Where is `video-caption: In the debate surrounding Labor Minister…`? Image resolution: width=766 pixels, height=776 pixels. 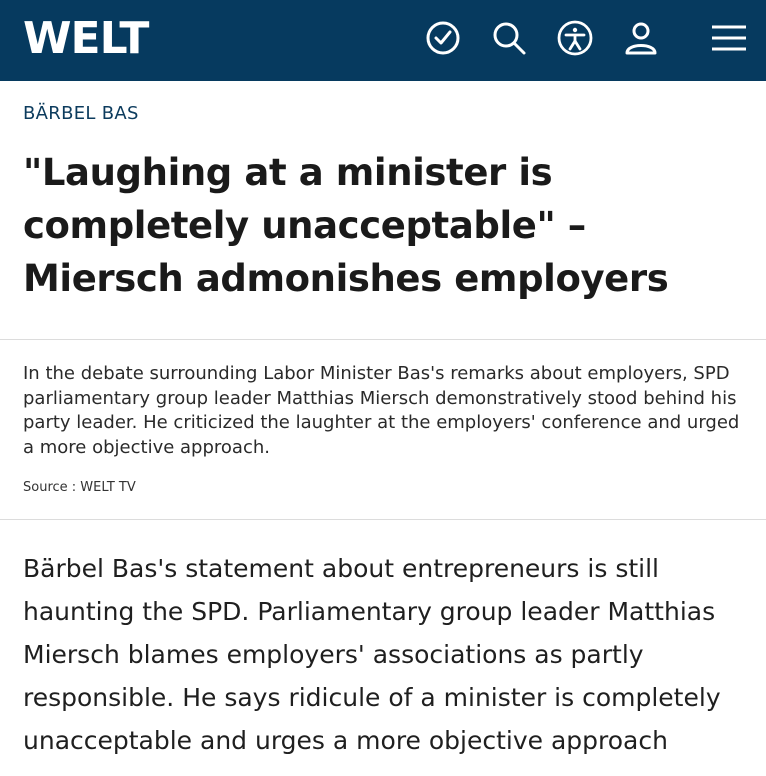 video-caption: In the debate surrounding Labor Minister… is located at coordinates (381, 410).